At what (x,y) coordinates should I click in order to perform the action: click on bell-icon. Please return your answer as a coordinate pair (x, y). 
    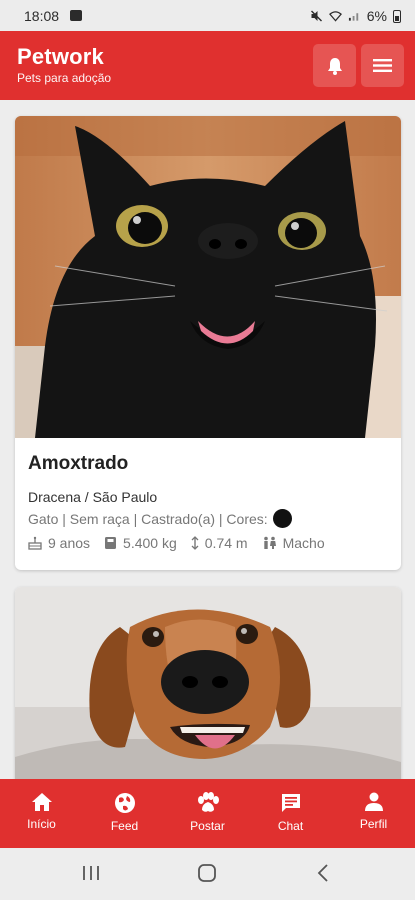
    Looking at the image, I should click on (334, 66).